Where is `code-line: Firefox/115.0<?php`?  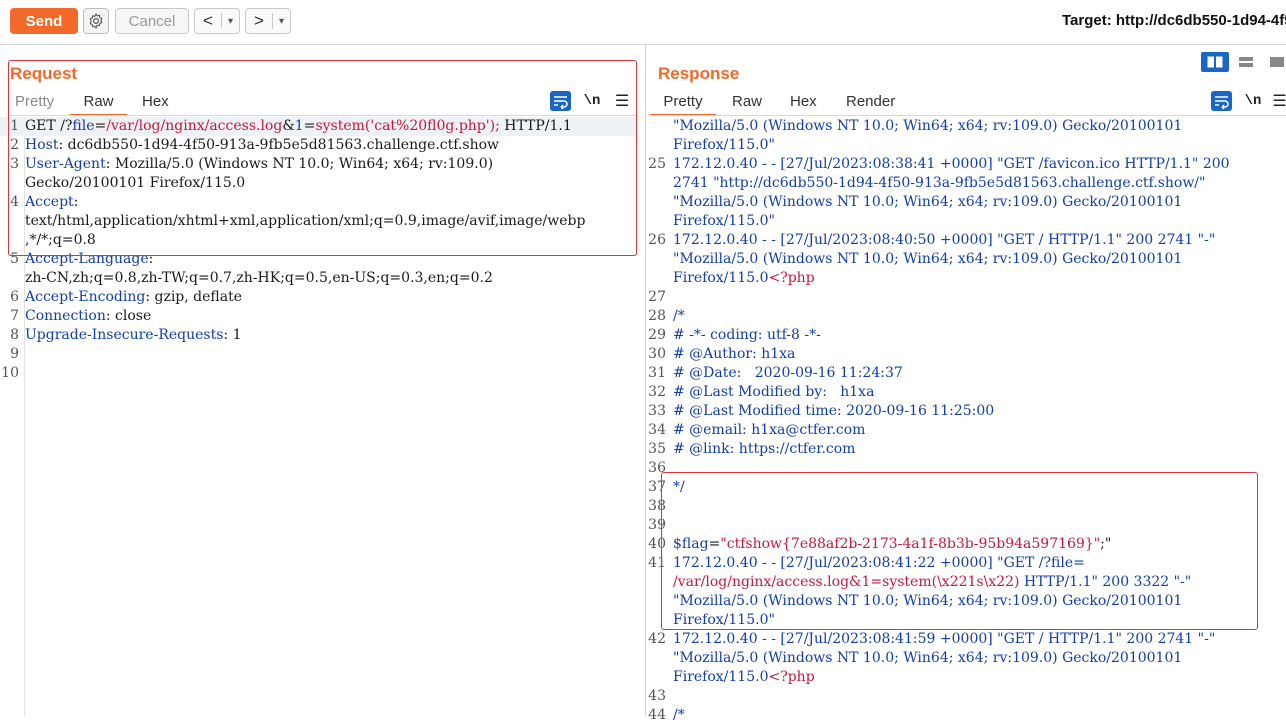 code-line: Firefox/115.0<?php is located at coordinates (967, 278).